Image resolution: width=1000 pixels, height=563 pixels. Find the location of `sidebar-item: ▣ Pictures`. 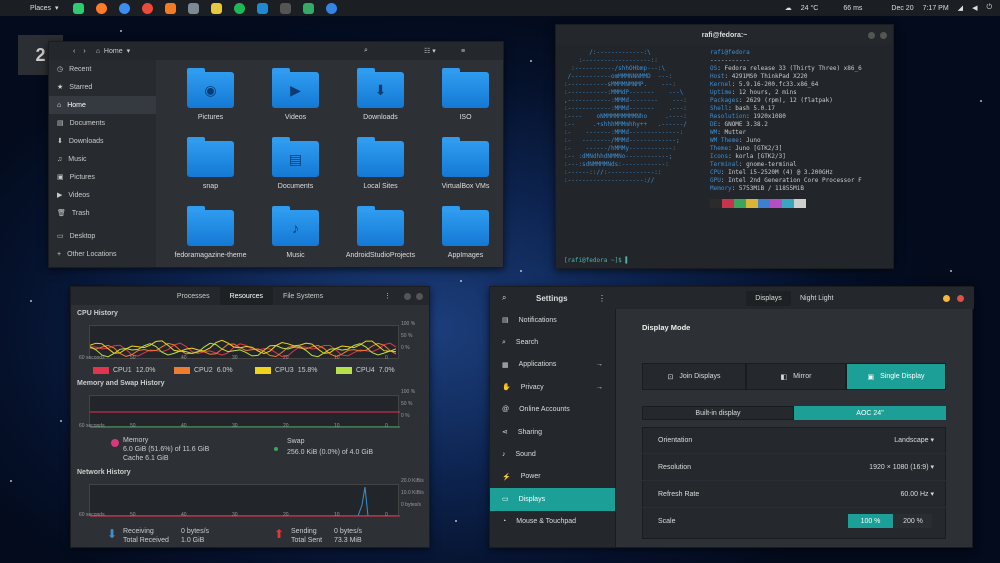

sidebar-item: ▣ Pictures is located at coordinates (102, 177).